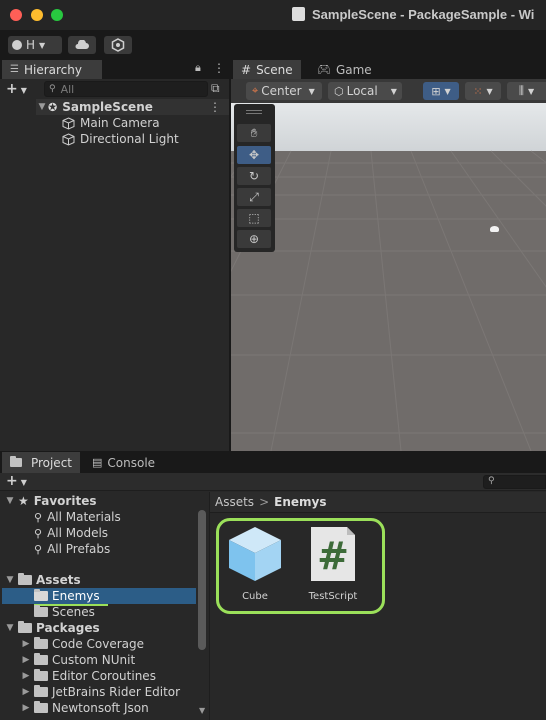 The height and width of the screenshot is (720, 546). I want to click on rotate-icon: ↻, so click(254, 176).